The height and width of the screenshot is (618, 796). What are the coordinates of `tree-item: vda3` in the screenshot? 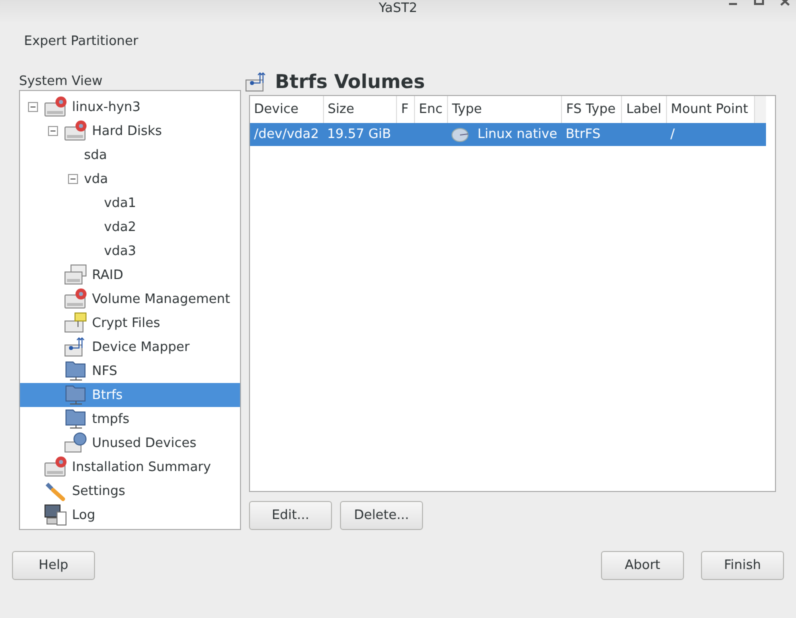 It's located at (130, 251).